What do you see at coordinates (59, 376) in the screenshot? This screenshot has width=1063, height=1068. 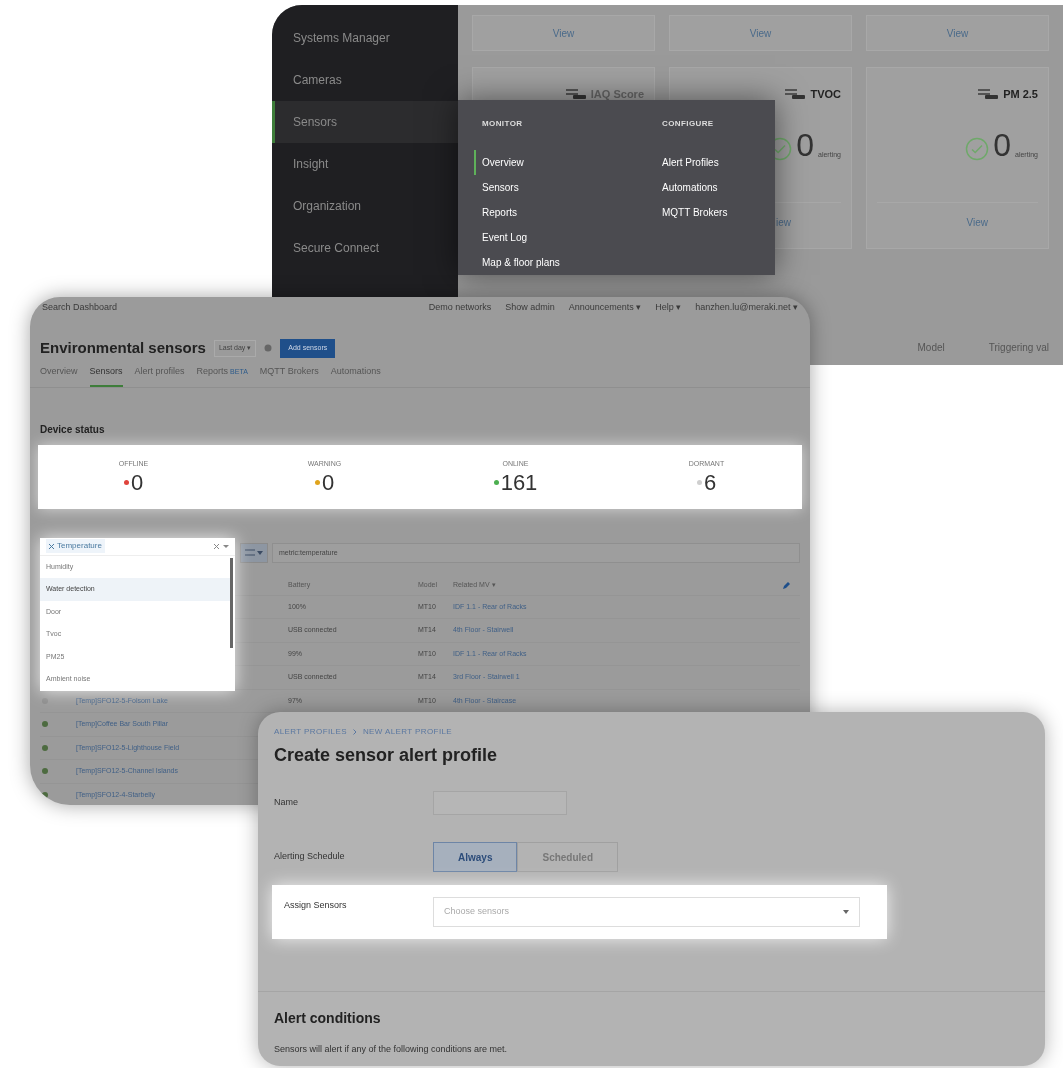 I see `tab: Overview` at bounding box center [59, 376].